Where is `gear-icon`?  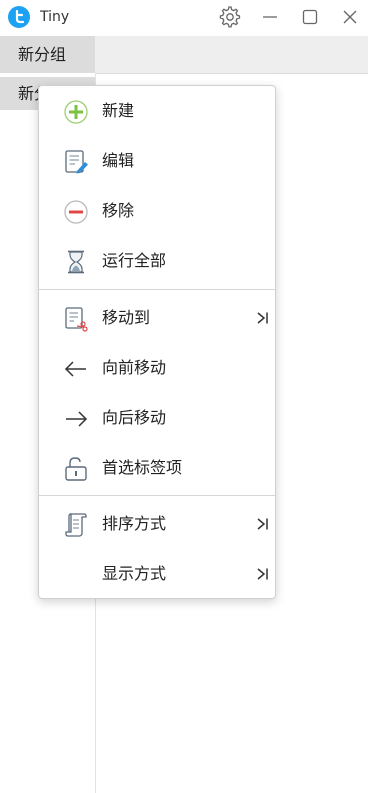 gear-icon is located at coordinates (230, 17).